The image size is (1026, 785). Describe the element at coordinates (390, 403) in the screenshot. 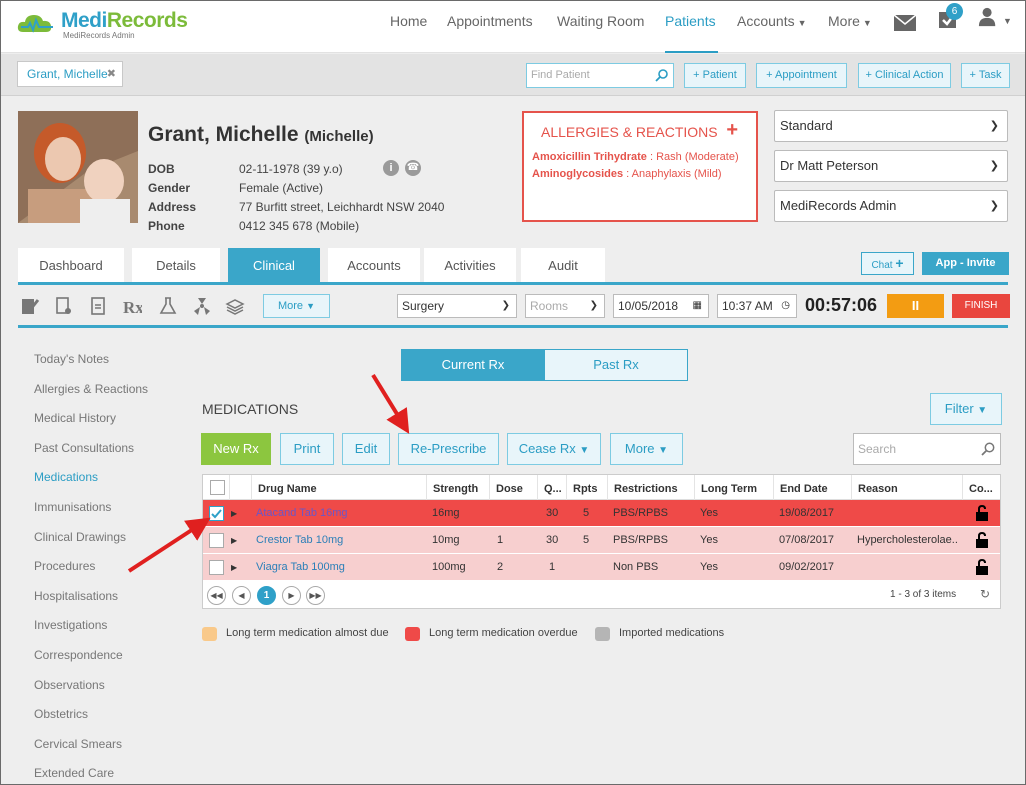

I see `arrow-to-represcribe` at that location.